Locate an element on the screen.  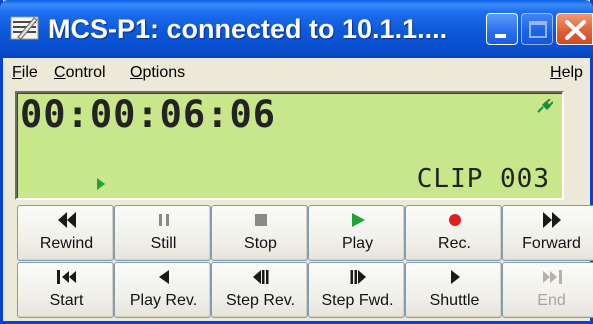
record-icon is located at coordinates (454, 221).